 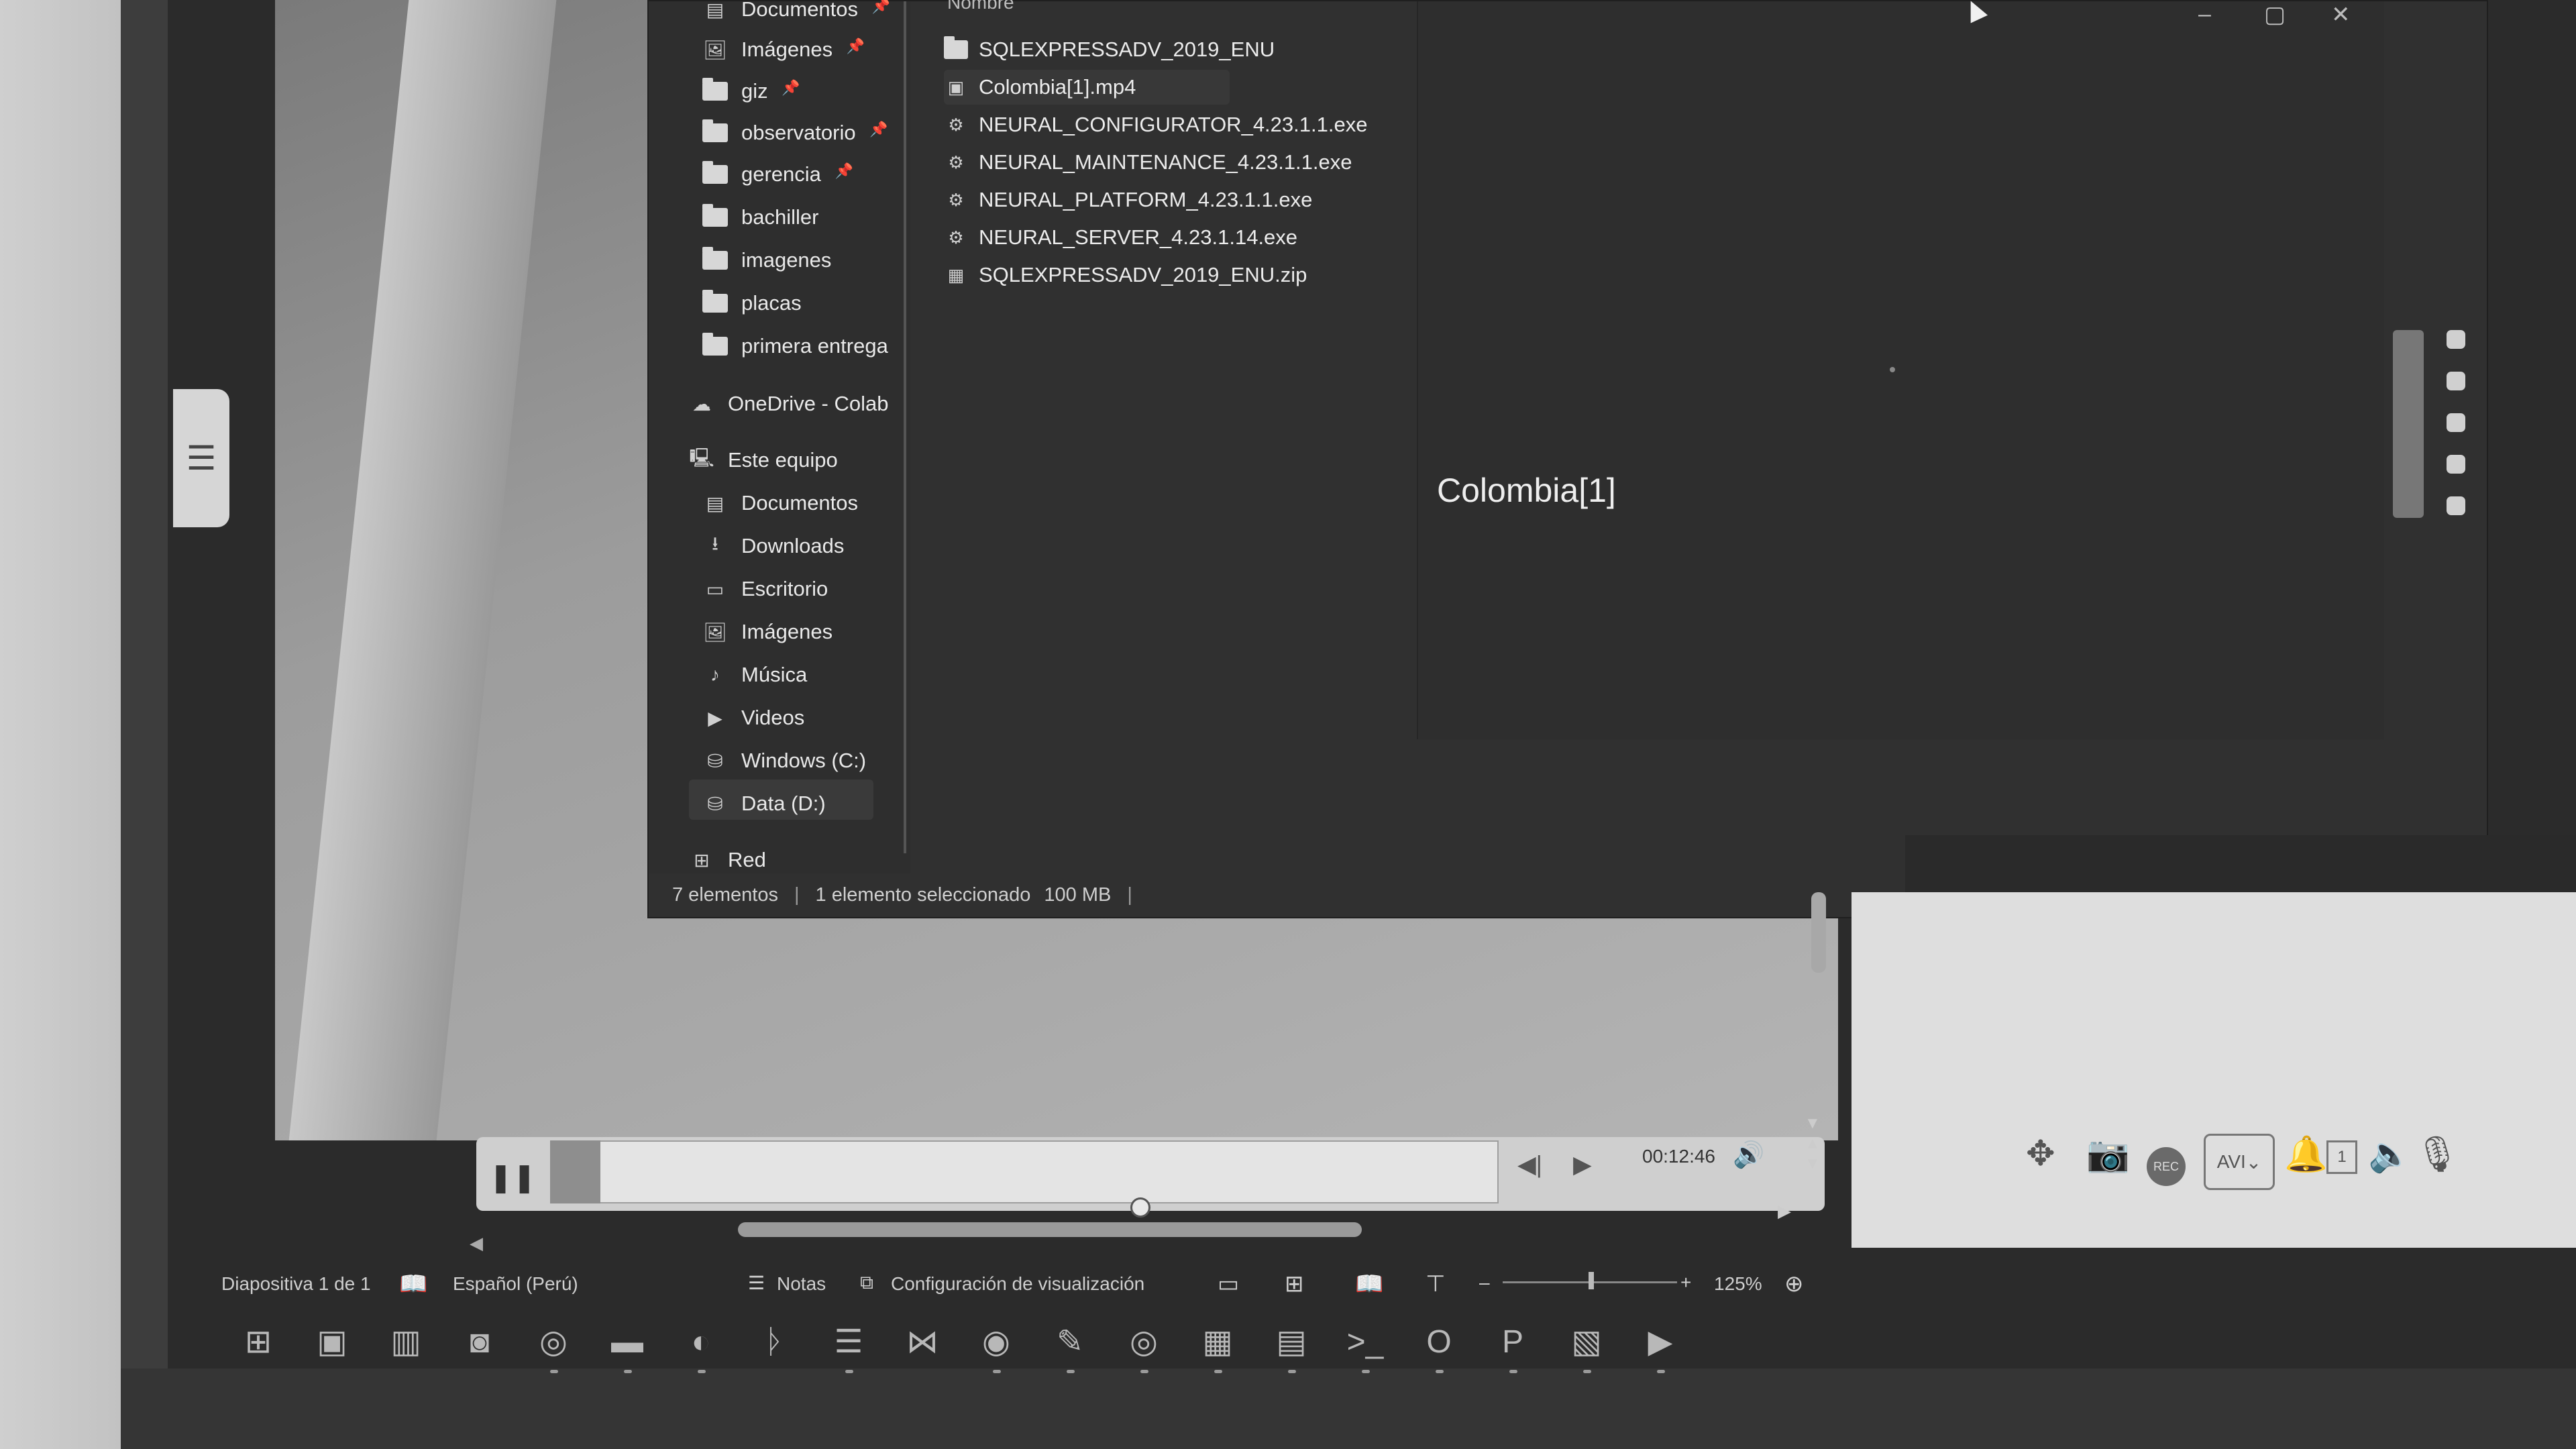 I want to click on nav-item: placas, so click(x=752, y=303).